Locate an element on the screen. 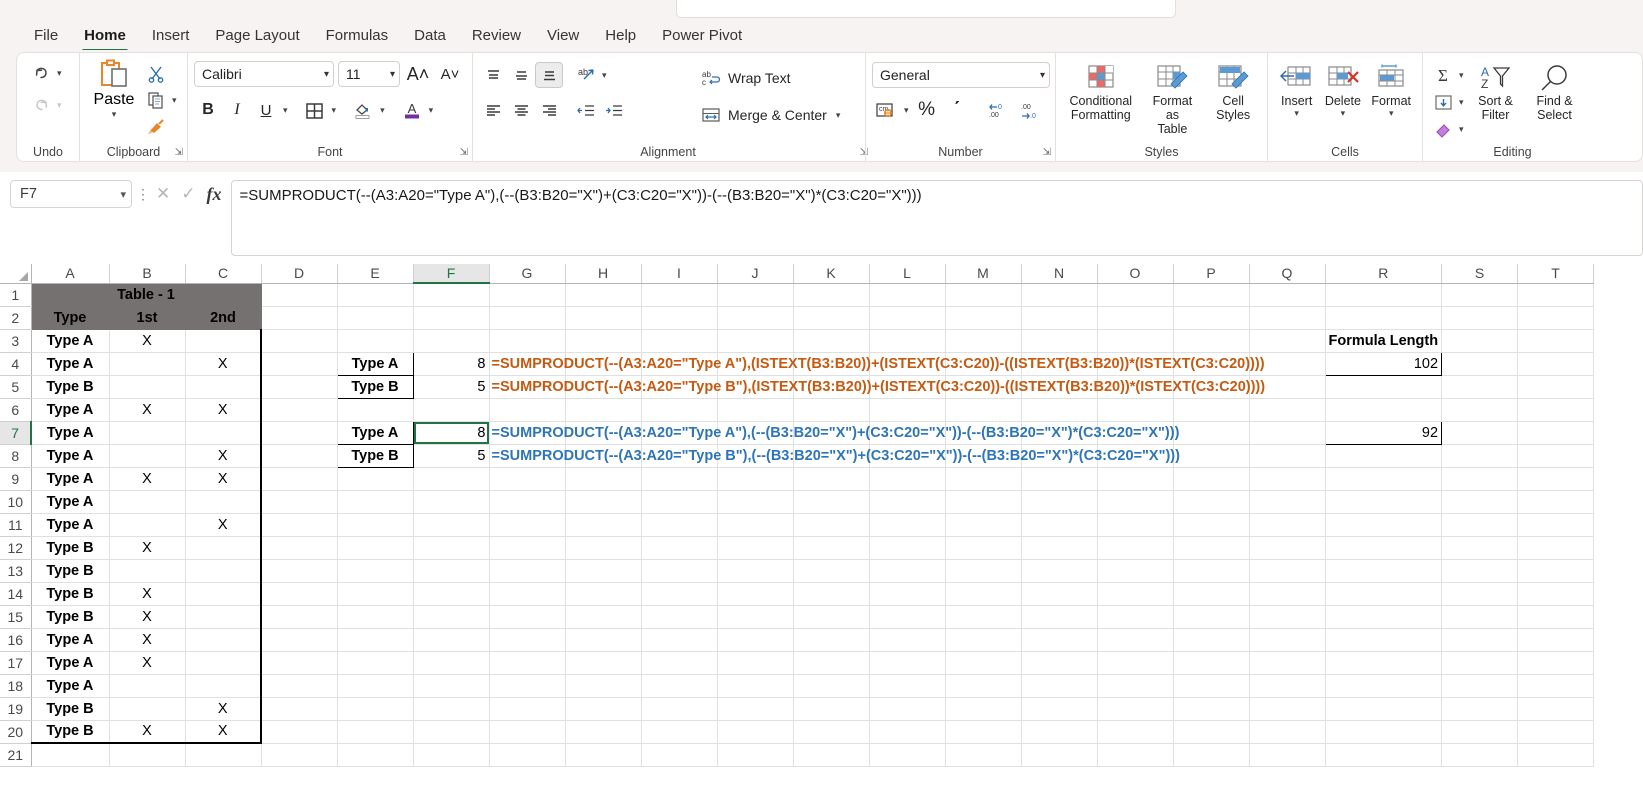 This screenshot has height=805, width=1643. cell-b16: X is located at coordinates (147, 640).